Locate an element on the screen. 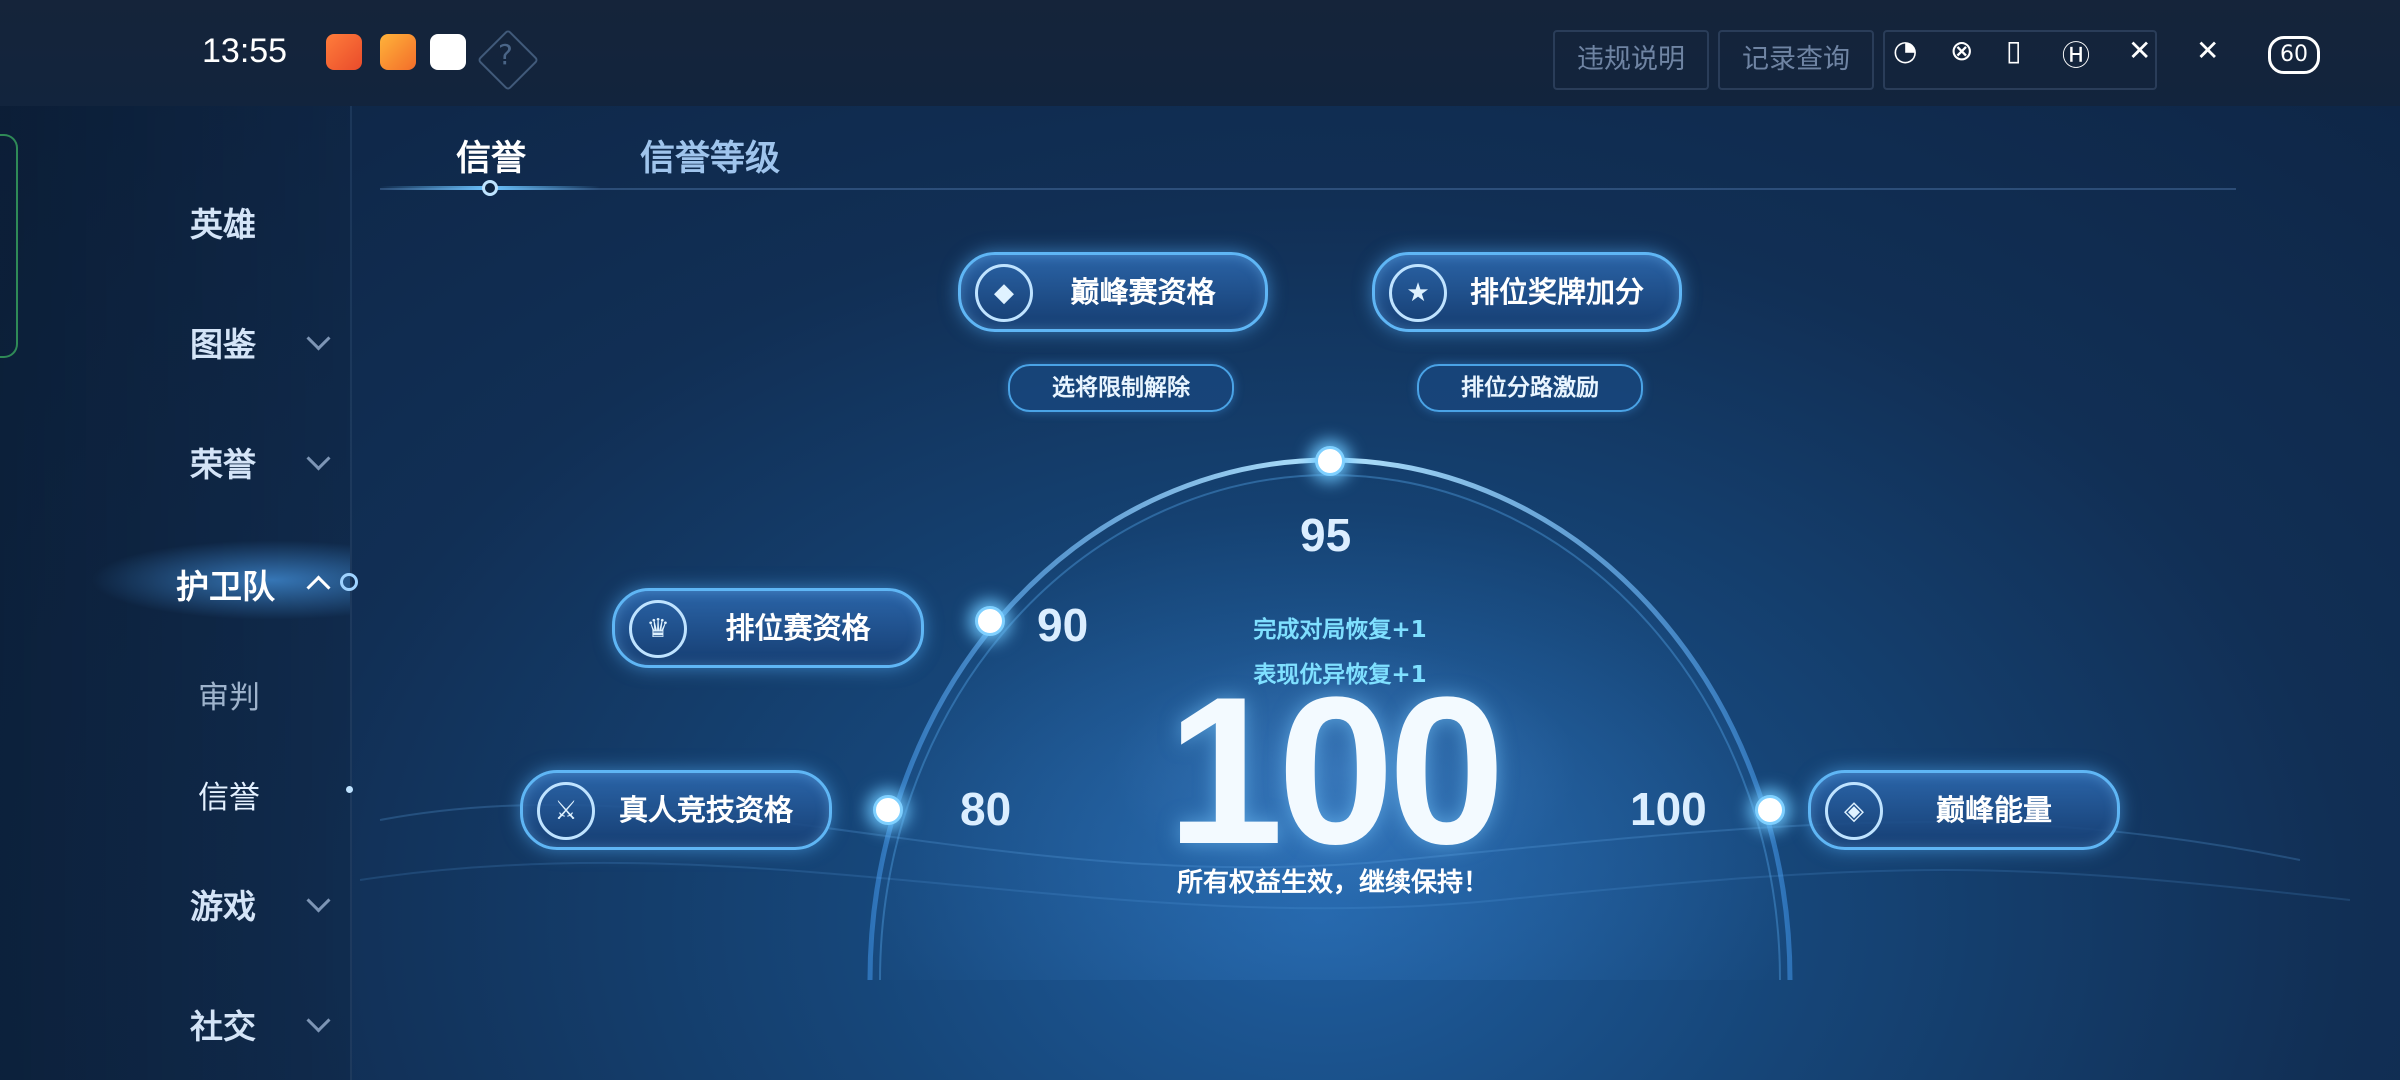 The image size is (2400, 1080). recover-match-text: 完成对局恢复+1 is located at coordinates (1340, 630).